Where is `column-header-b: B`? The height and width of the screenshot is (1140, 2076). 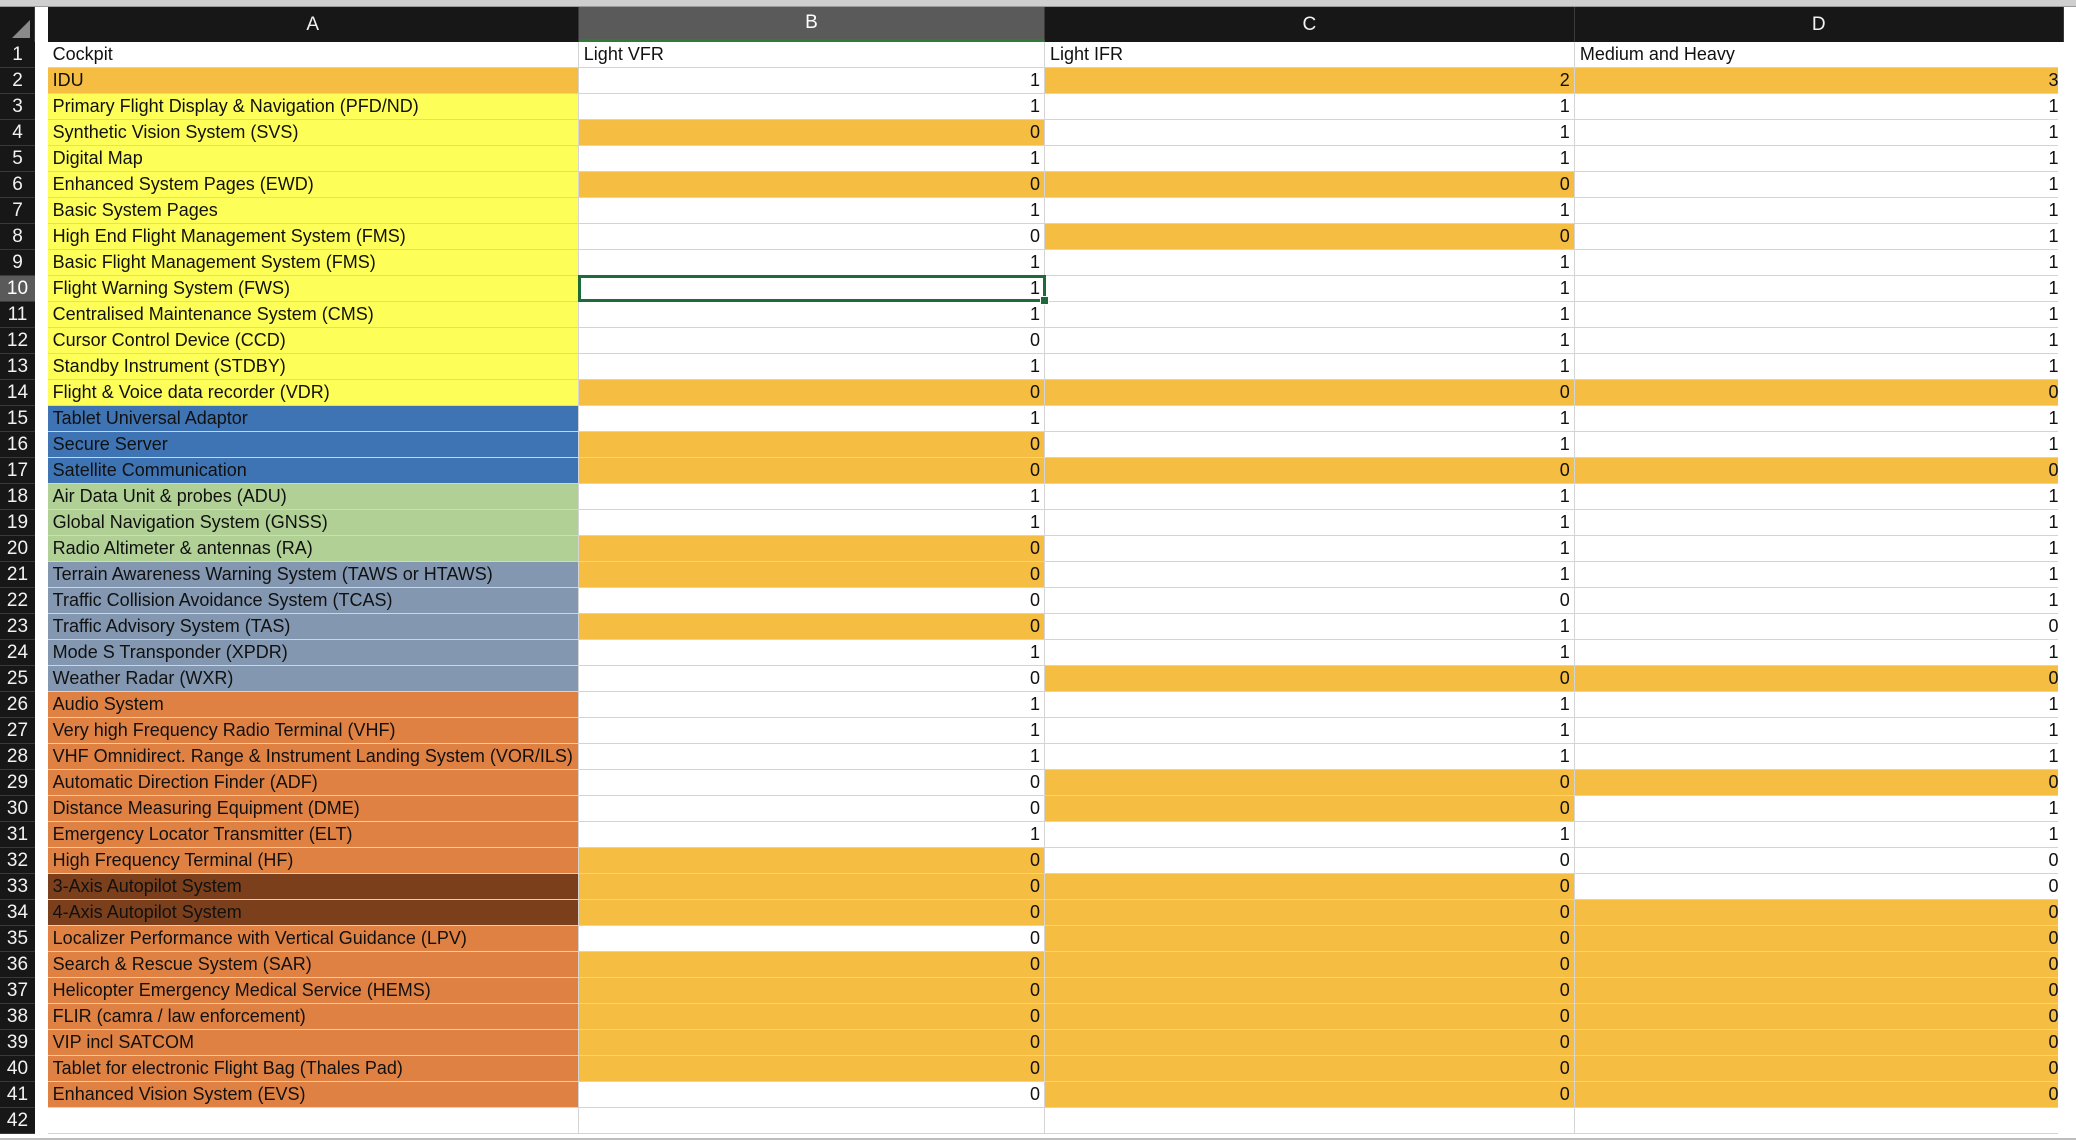 column-header-b: B is located at coordinates (812, 24).